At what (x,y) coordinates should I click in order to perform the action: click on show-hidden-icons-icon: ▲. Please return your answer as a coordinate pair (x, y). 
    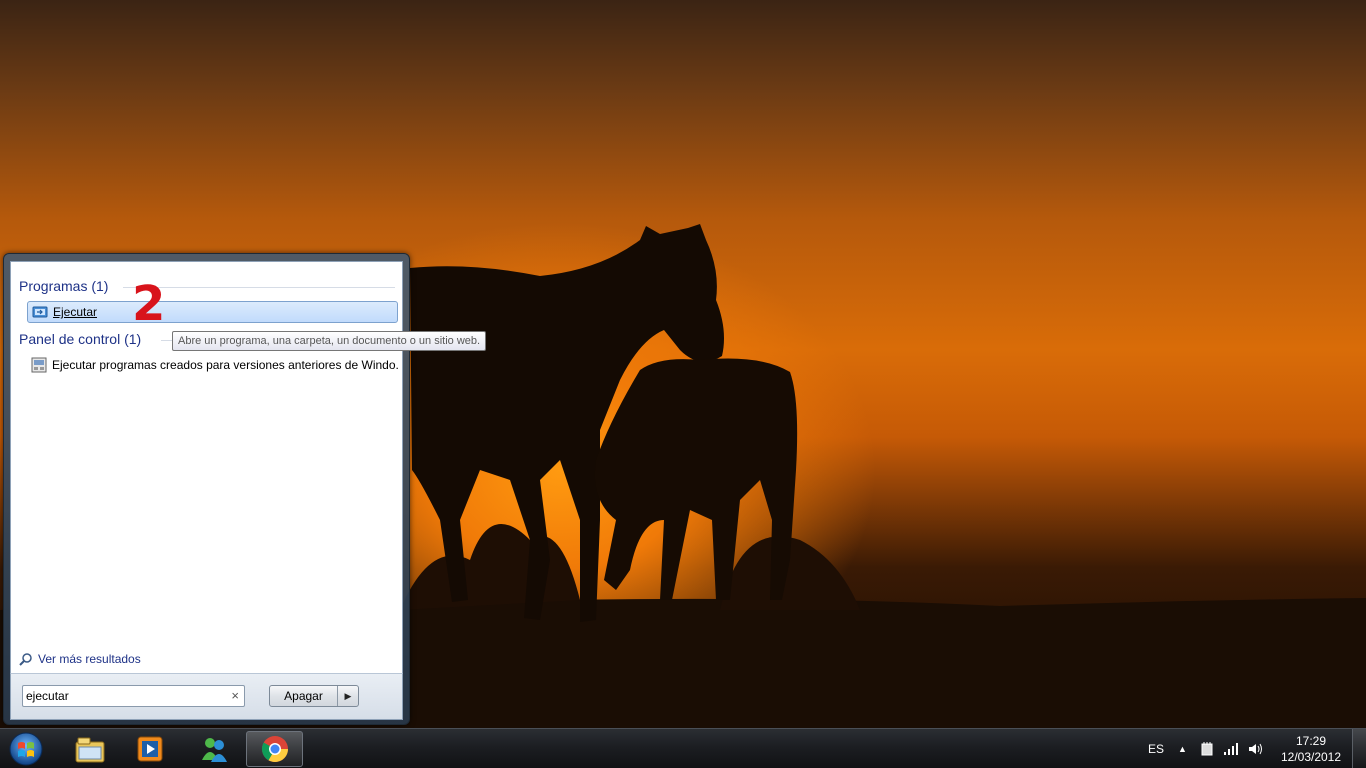
    Looking at the image, I should click on (1182, 748).